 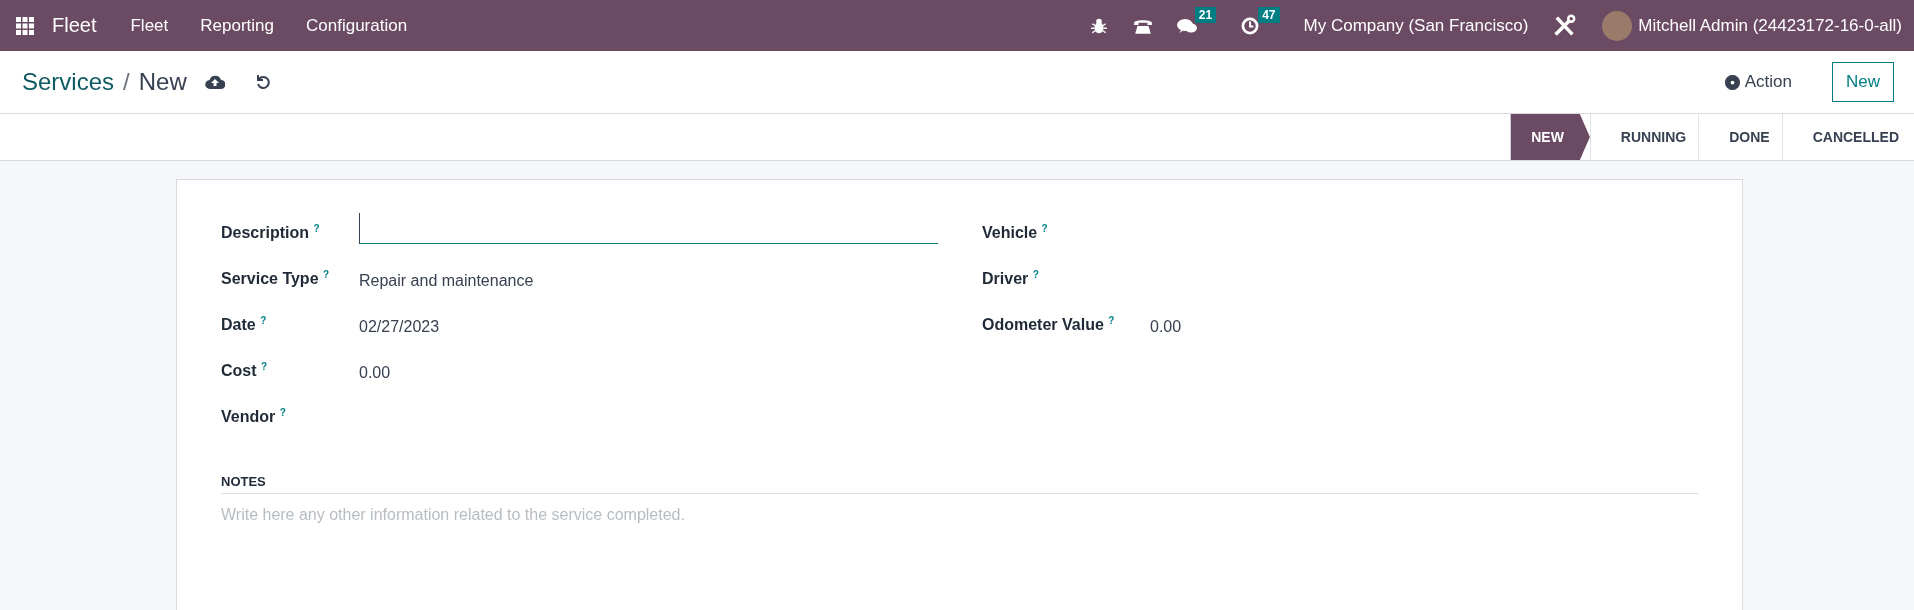 What do you see at coordinates (237, 25) in the screenshot?
I see `menu-item: Reporting` at bounding box center [237, 25].